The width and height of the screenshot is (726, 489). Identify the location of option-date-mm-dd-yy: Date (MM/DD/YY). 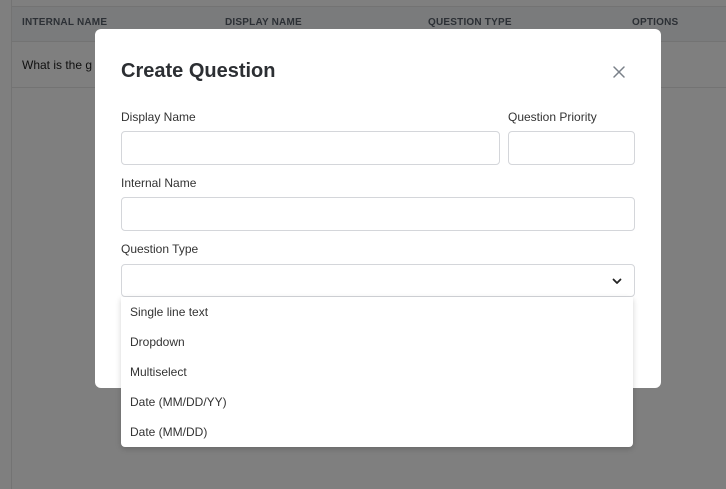
(377, 402).